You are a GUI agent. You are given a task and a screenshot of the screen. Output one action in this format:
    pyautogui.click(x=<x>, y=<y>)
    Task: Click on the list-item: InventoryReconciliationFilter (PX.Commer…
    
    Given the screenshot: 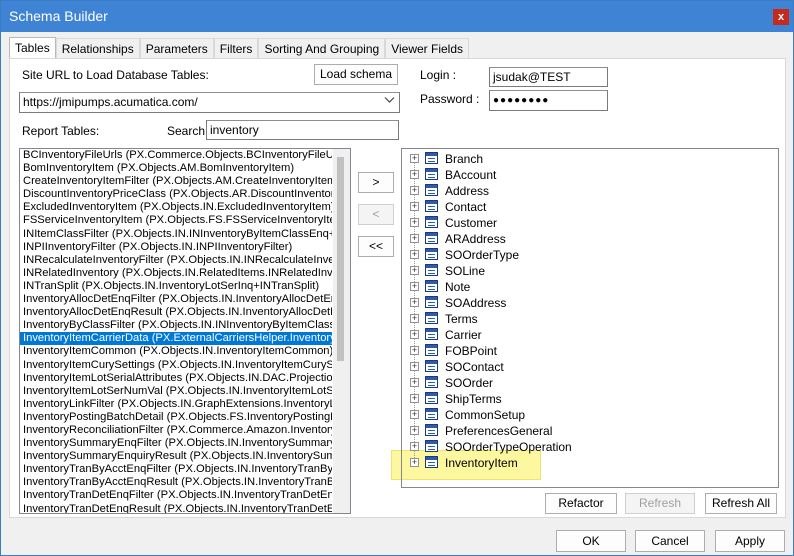 What is the action you would take?
    pyautogui.click(x=176, y=430)
    